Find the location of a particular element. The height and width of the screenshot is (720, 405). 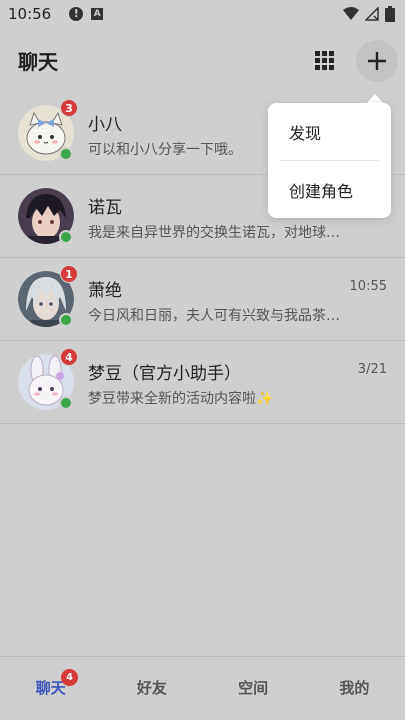

header: 聊天 is located at coordinates (202, 60).